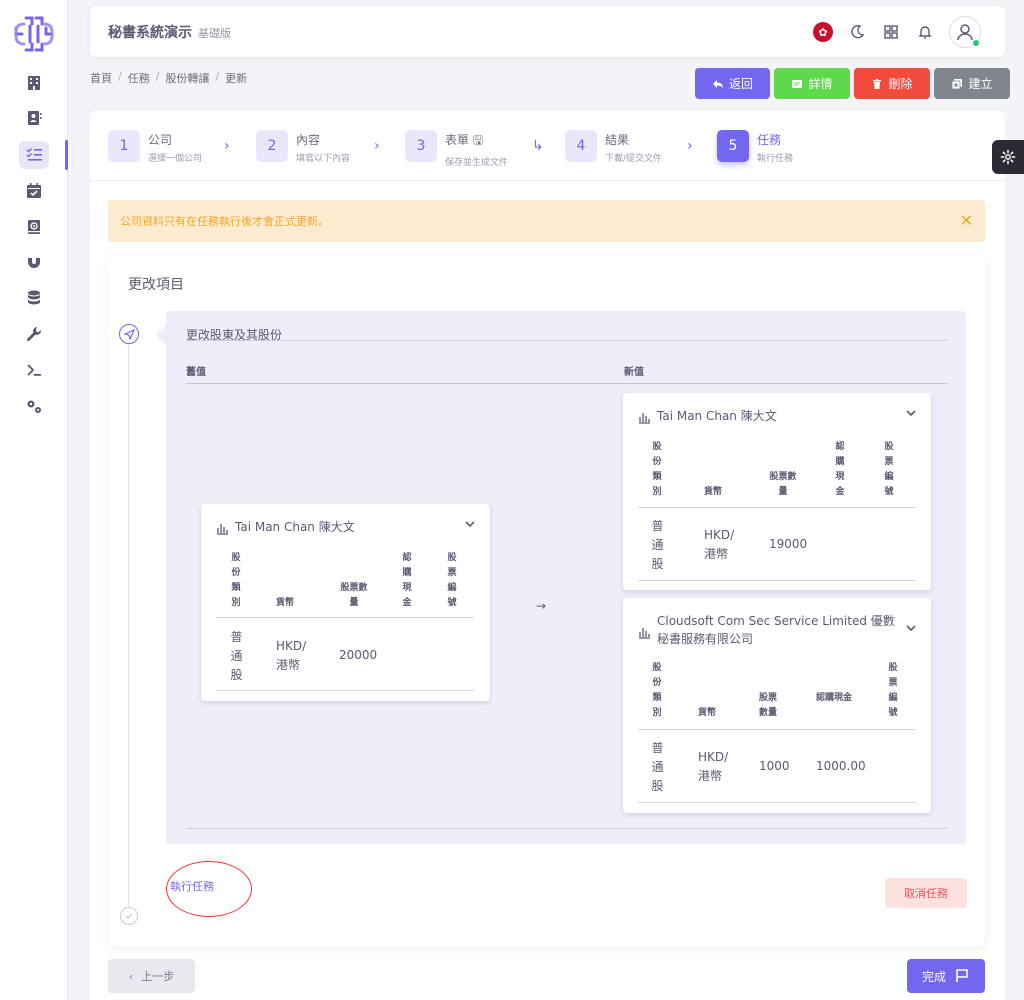 The image size is (1024, 1000). What do you see at coordinates (541, 606) in the screenshot?
I see `arrow-right-icon: →` at bounding box center [541, 606].